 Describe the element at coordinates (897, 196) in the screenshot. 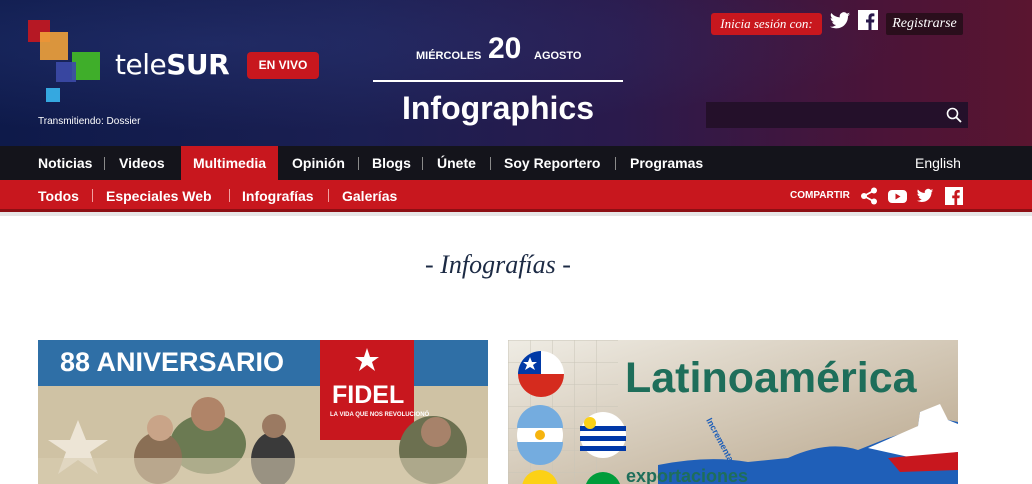

I see `youtube-icon` at that location.